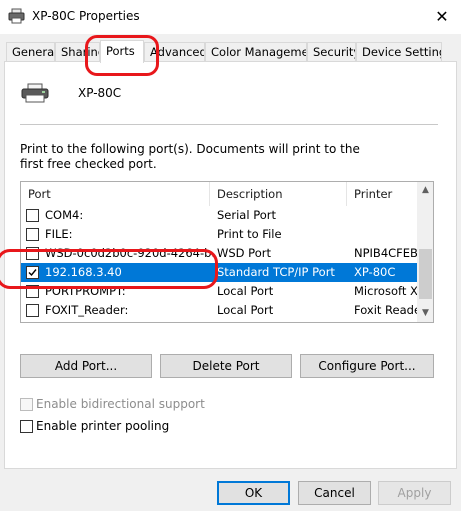 Image resolution: width=461 pixels, height=511 pixels. Describe the element at coordinates (229, 124) in the screenshot. I see `separator` at that location.